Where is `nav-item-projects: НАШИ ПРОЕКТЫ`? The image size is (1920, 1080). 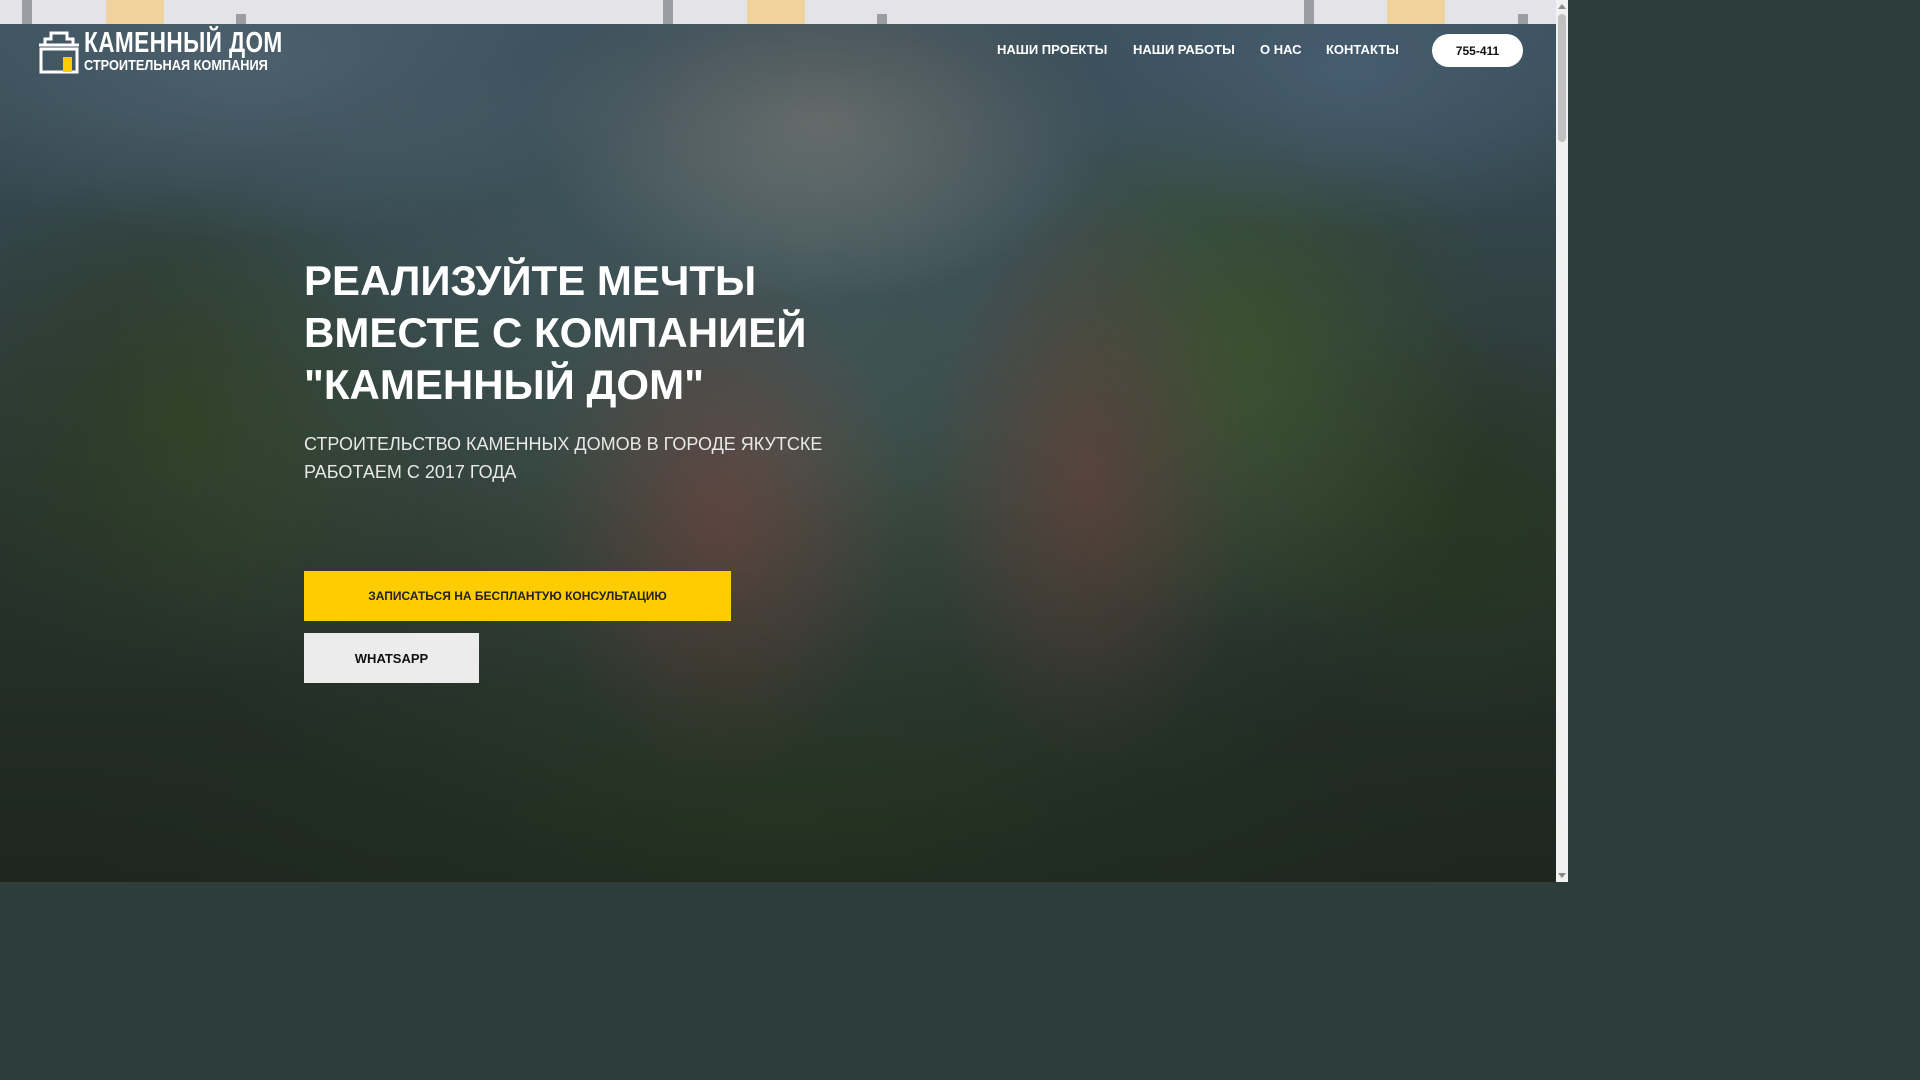 nav-item-projects: НАШИ ПРОЕКТЫ is located at coordinates (1052, 50).